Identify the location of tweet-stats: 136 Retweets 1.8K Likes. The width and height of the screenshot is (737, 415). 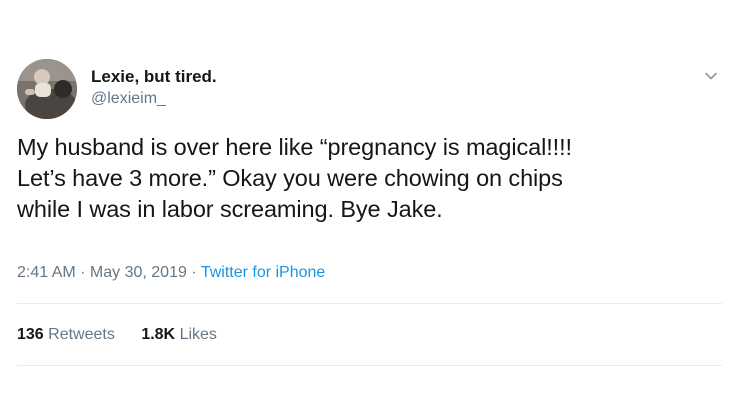
(128, 335).